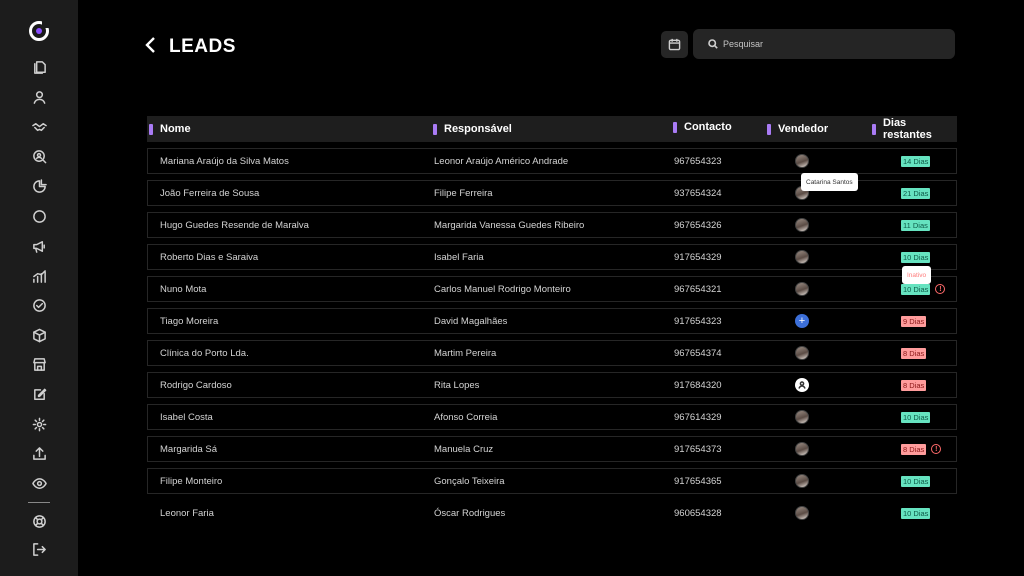  I want to click on cell-vendedor: +, so click(802, 321).